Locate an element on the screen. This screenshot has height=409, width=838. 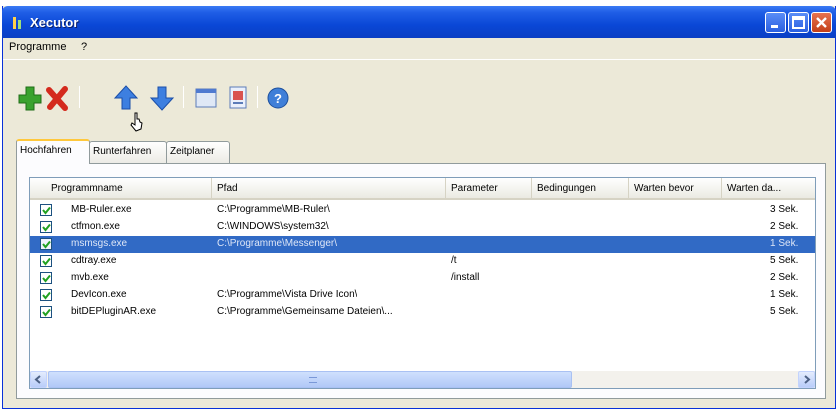
horizontal-scrollbar is located at coordinates (422, 379).